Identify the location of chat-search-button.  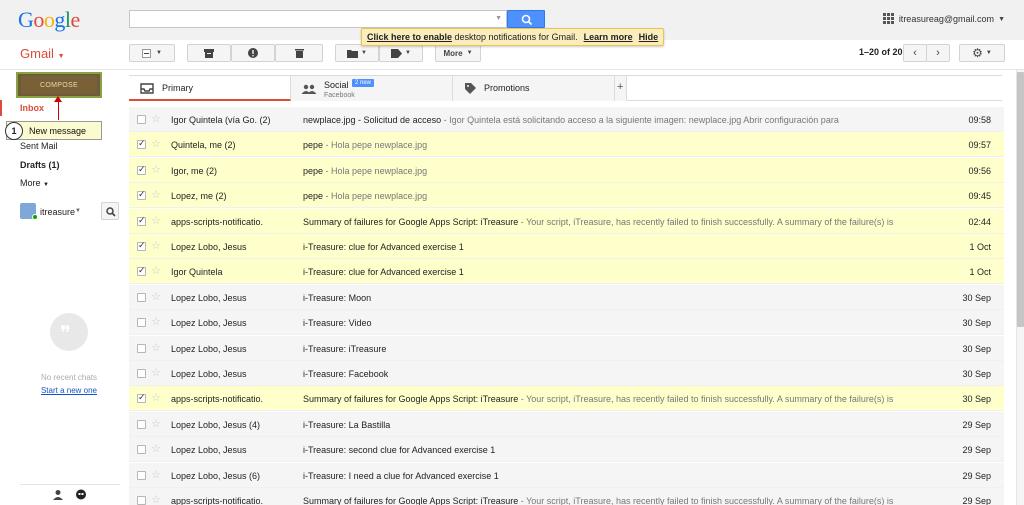
(110, 211).